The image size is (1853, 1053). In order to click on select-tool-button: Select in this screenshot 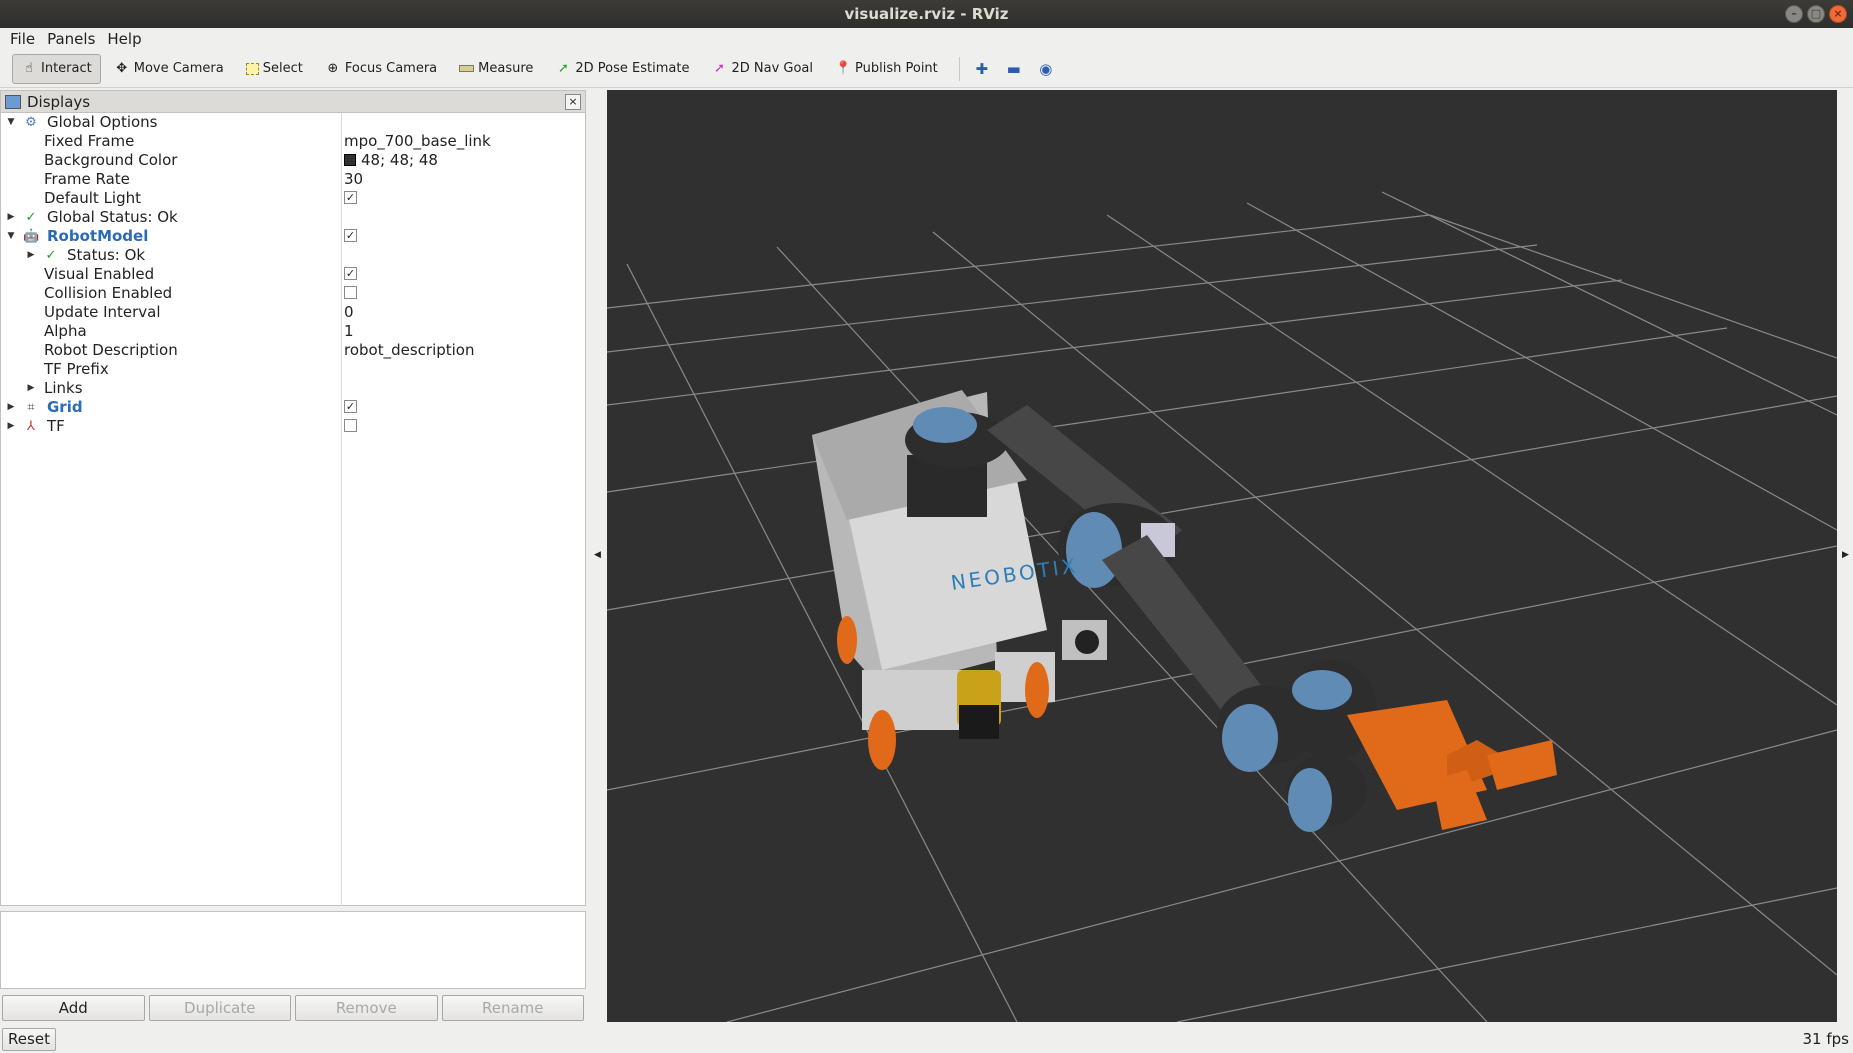, I will do `click(274, 69)`.